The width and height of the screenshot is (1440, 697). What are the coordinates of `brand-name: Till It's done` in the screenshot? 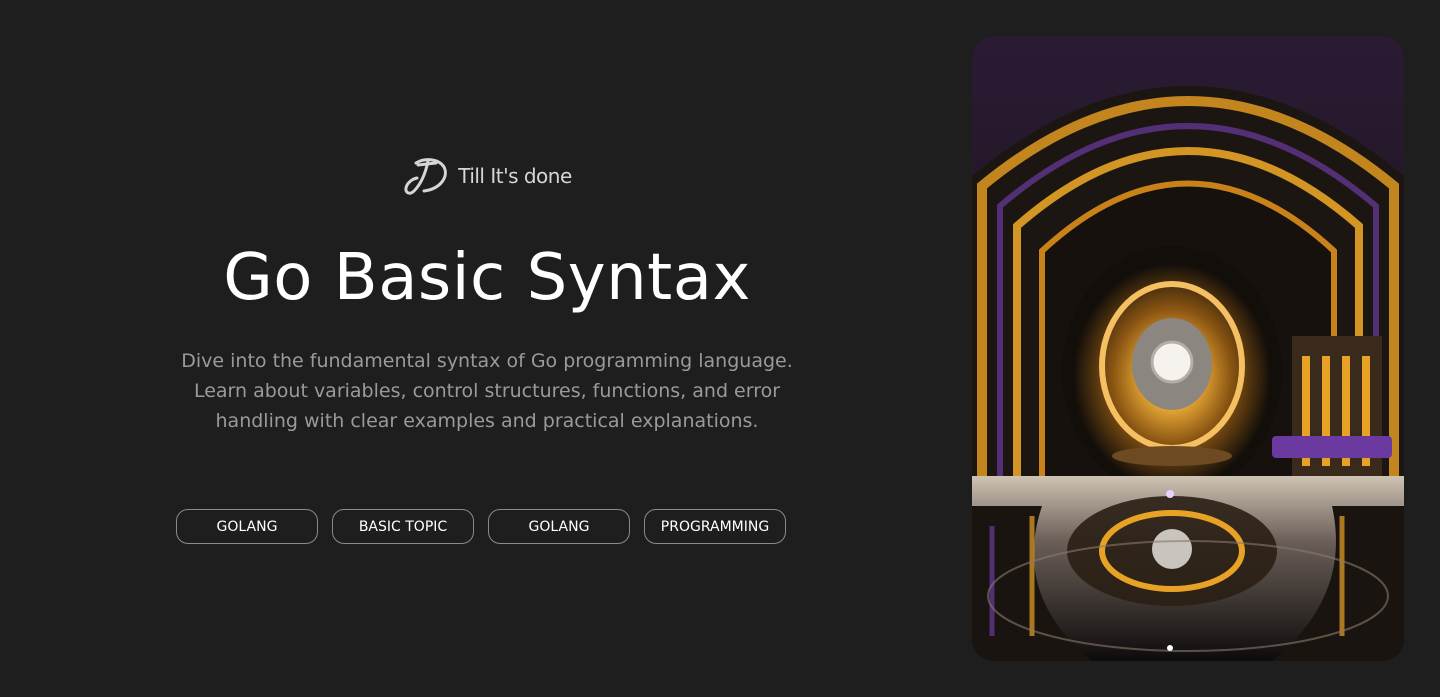 It's located at (515, 176).